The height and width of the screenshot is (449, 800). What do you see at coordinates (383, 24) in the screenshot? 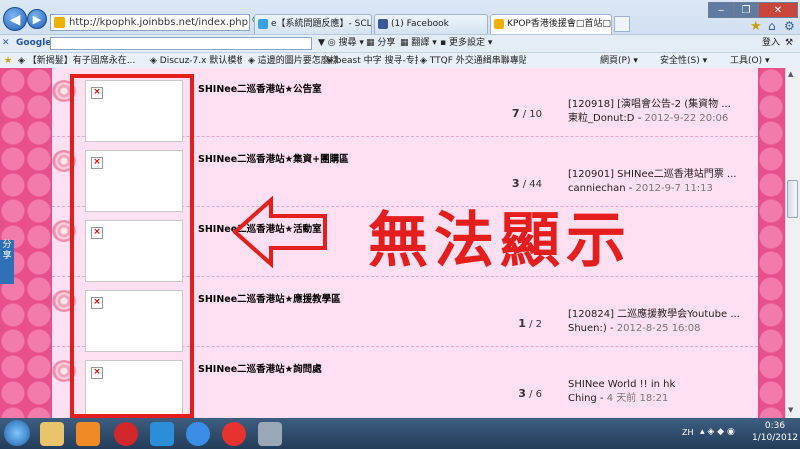
I see `facebook-icon` at bounding box center [383, 24].